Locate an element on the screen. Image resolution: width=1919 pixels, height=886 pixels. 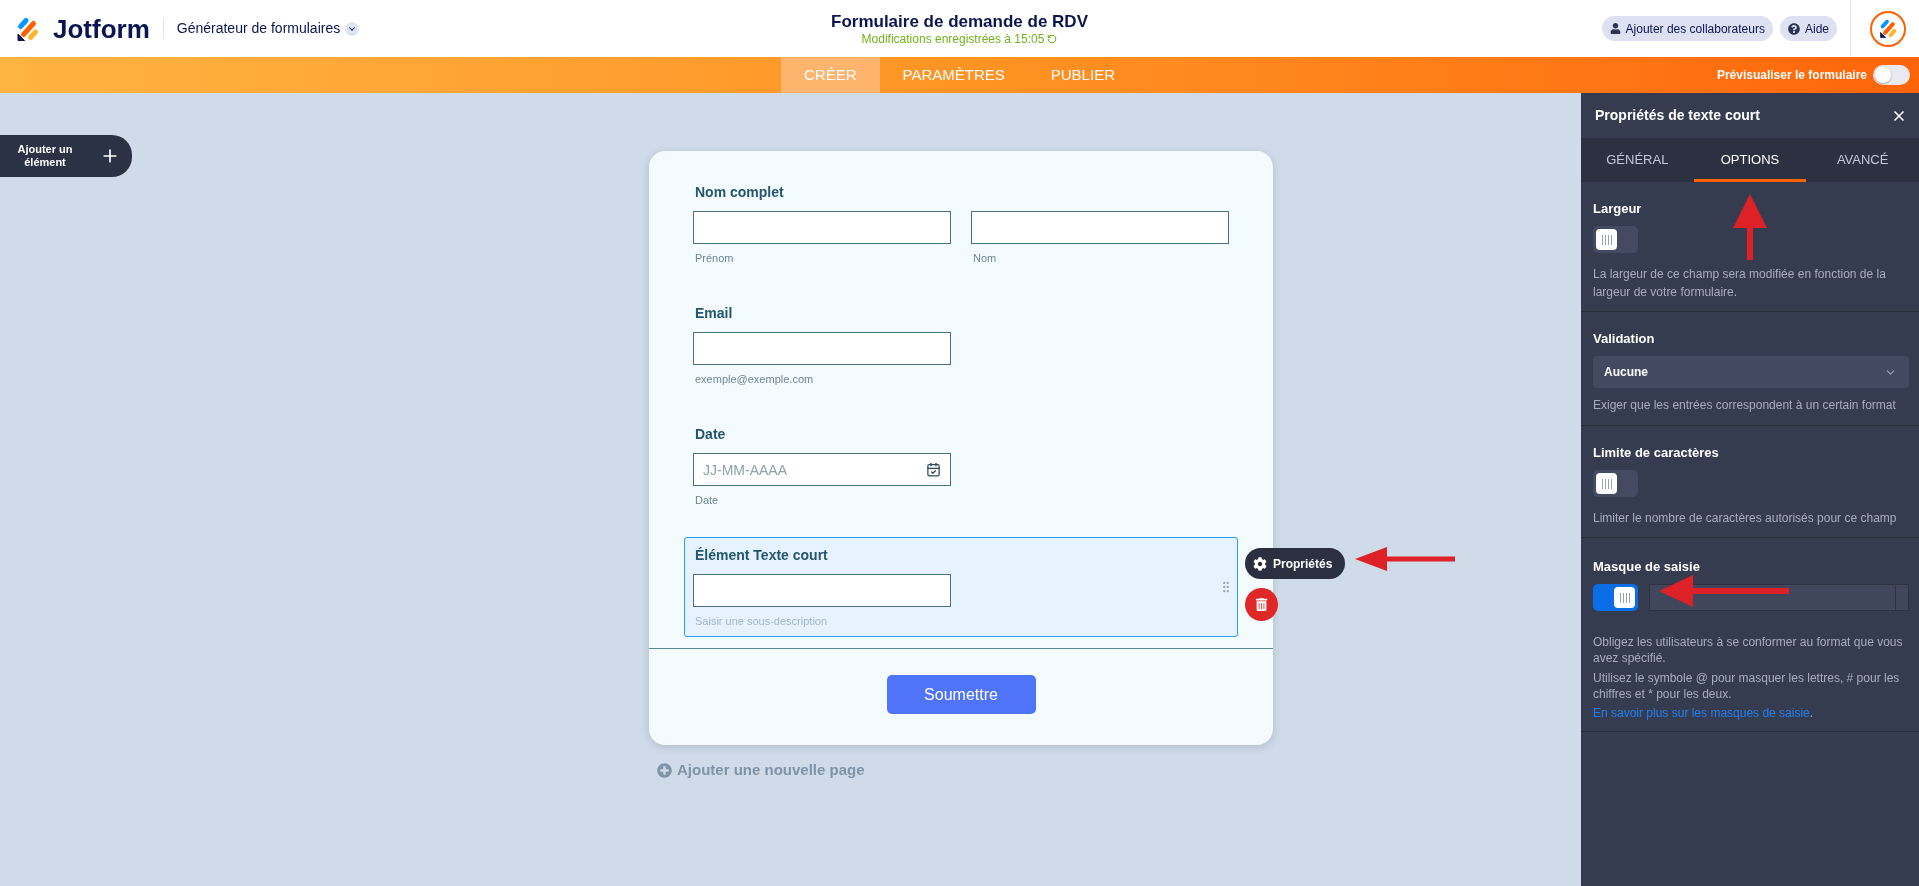
user-icon is located at coordinates (1615, 28).